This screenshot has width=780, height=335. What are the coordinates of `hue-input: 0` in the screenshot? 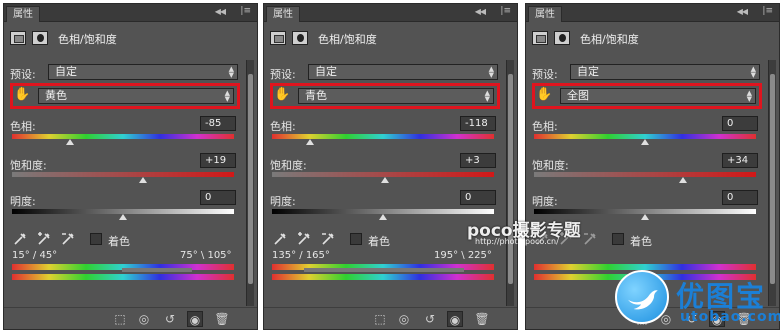 It's located at (740, 123).